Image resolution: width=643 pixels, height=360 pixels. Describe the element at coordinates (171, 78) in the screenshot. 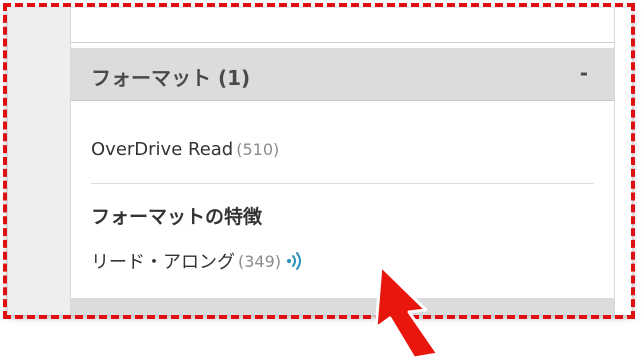

I see `facet-title: フォーマット (1)` at that location.